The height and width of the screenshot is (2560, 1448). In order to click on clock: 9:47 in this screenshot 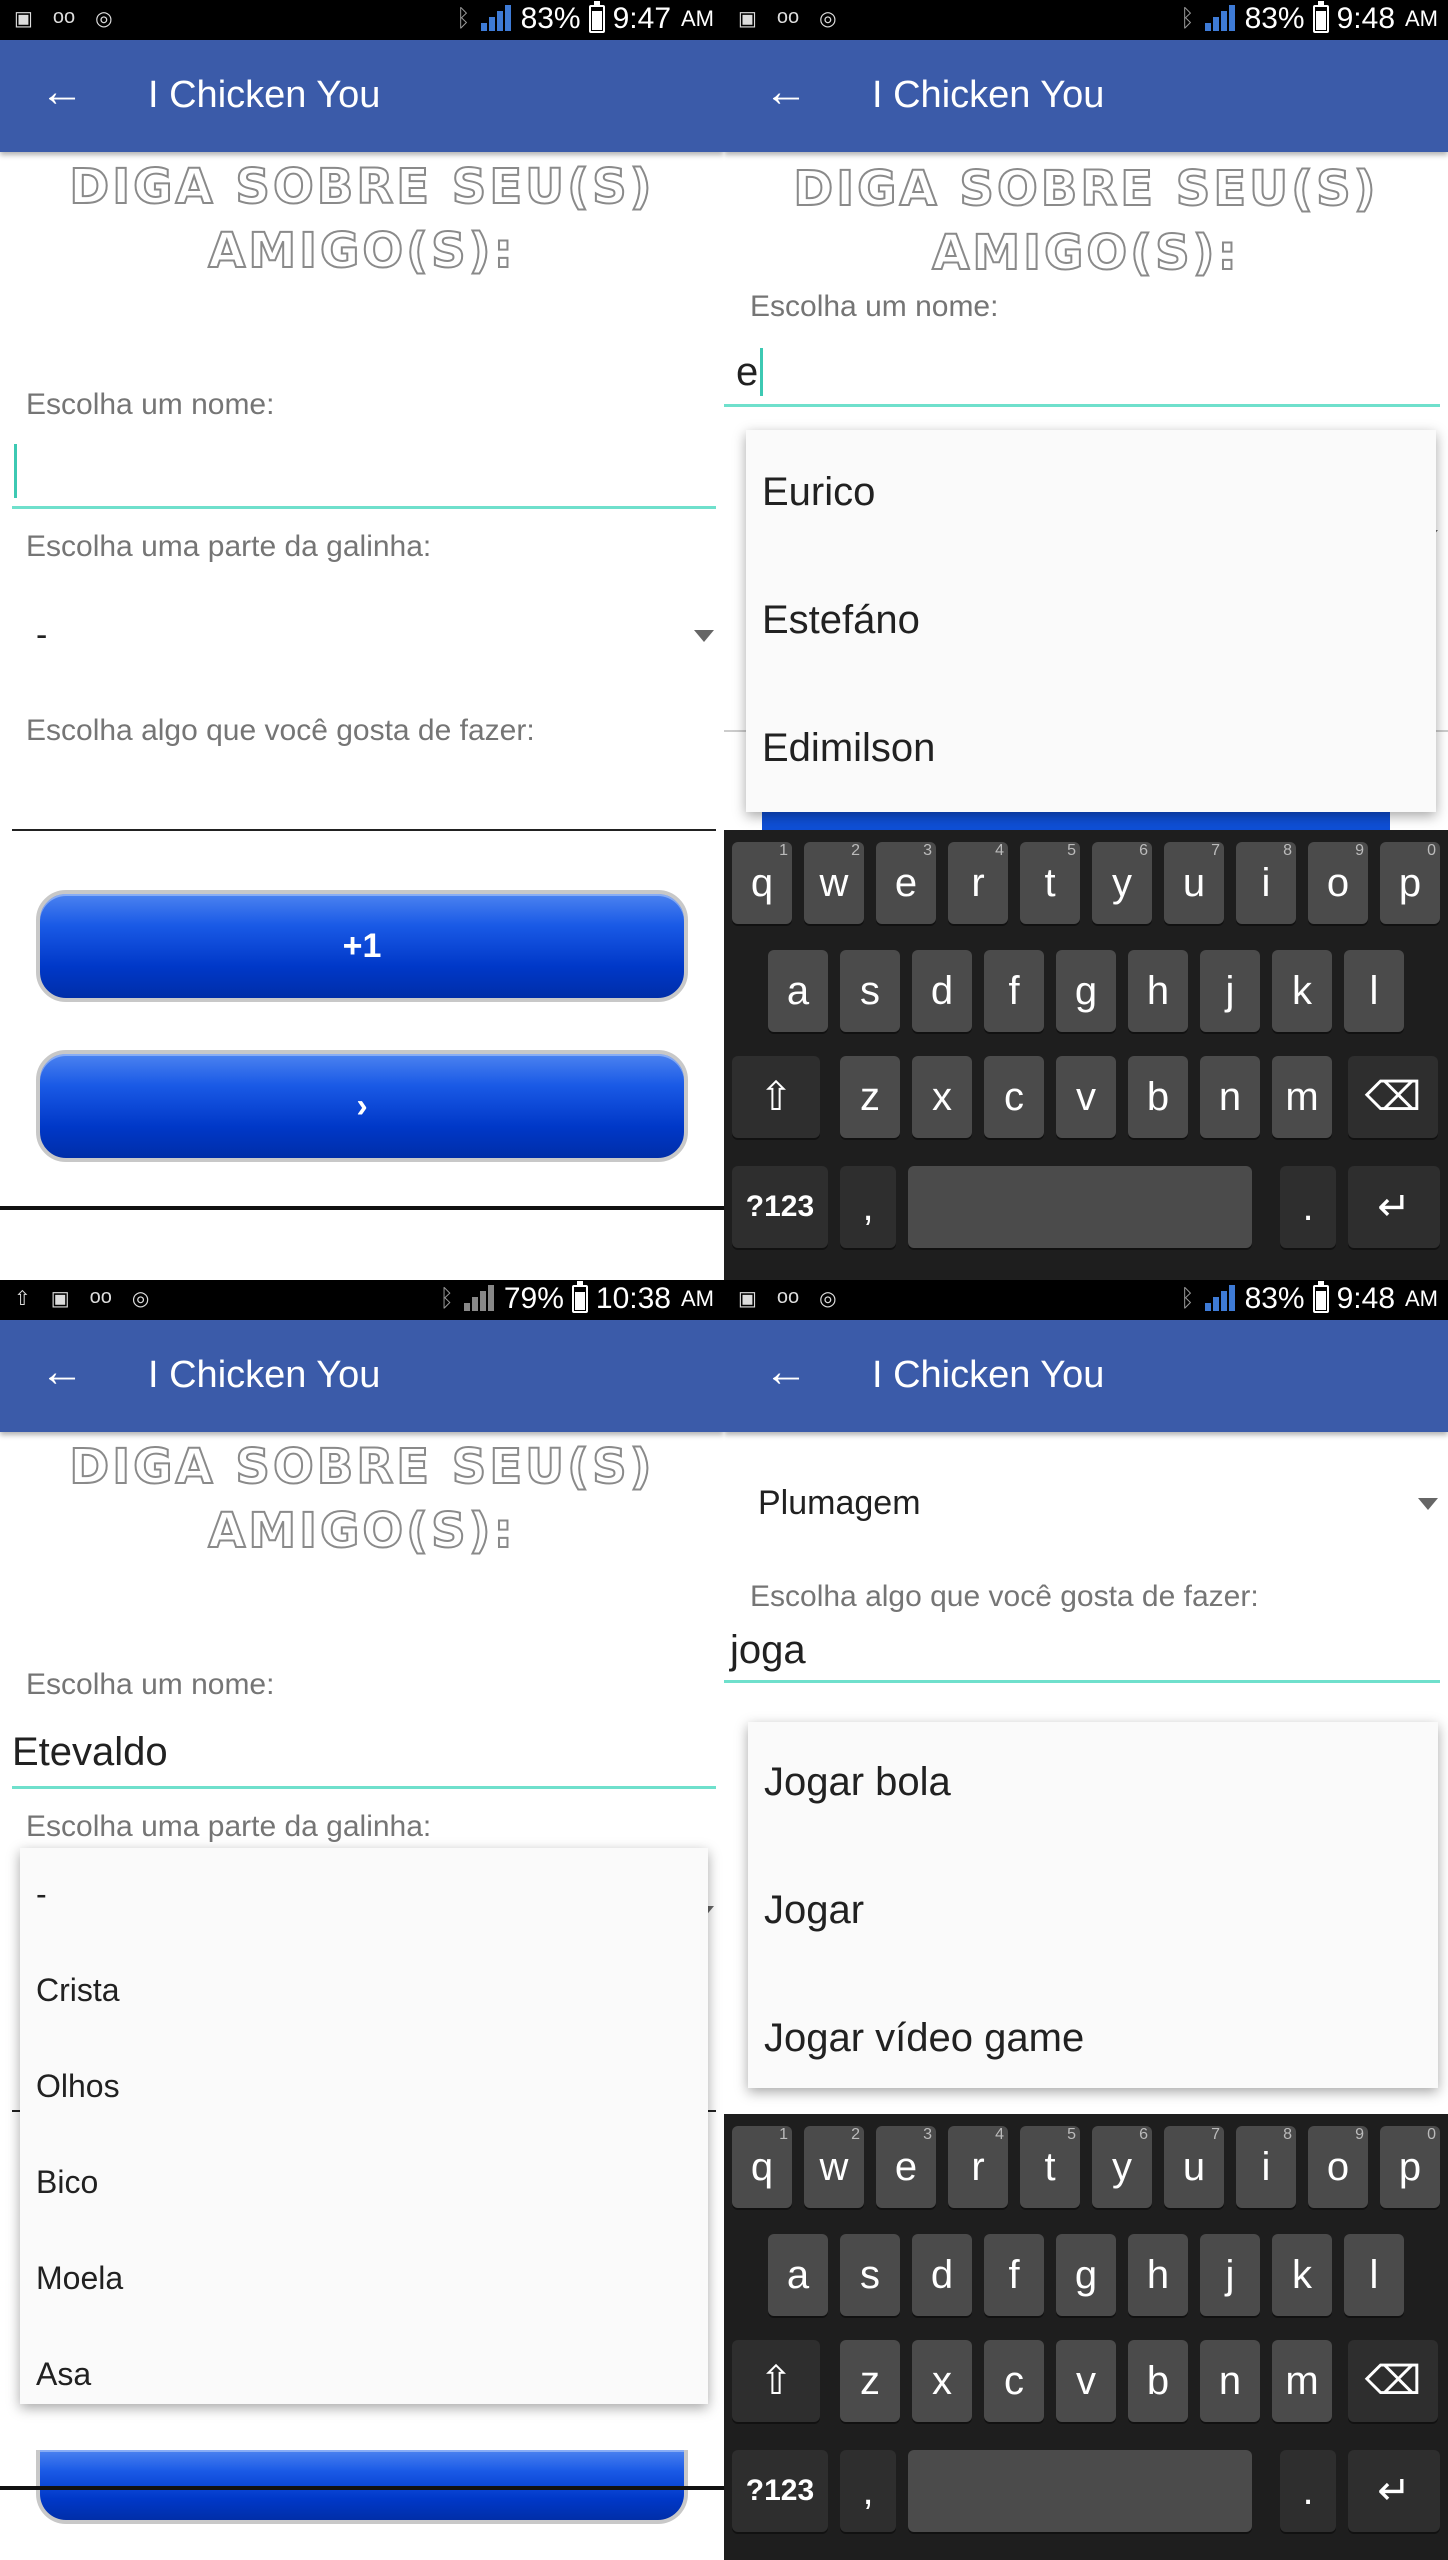, I will do `click(641, 18)`.